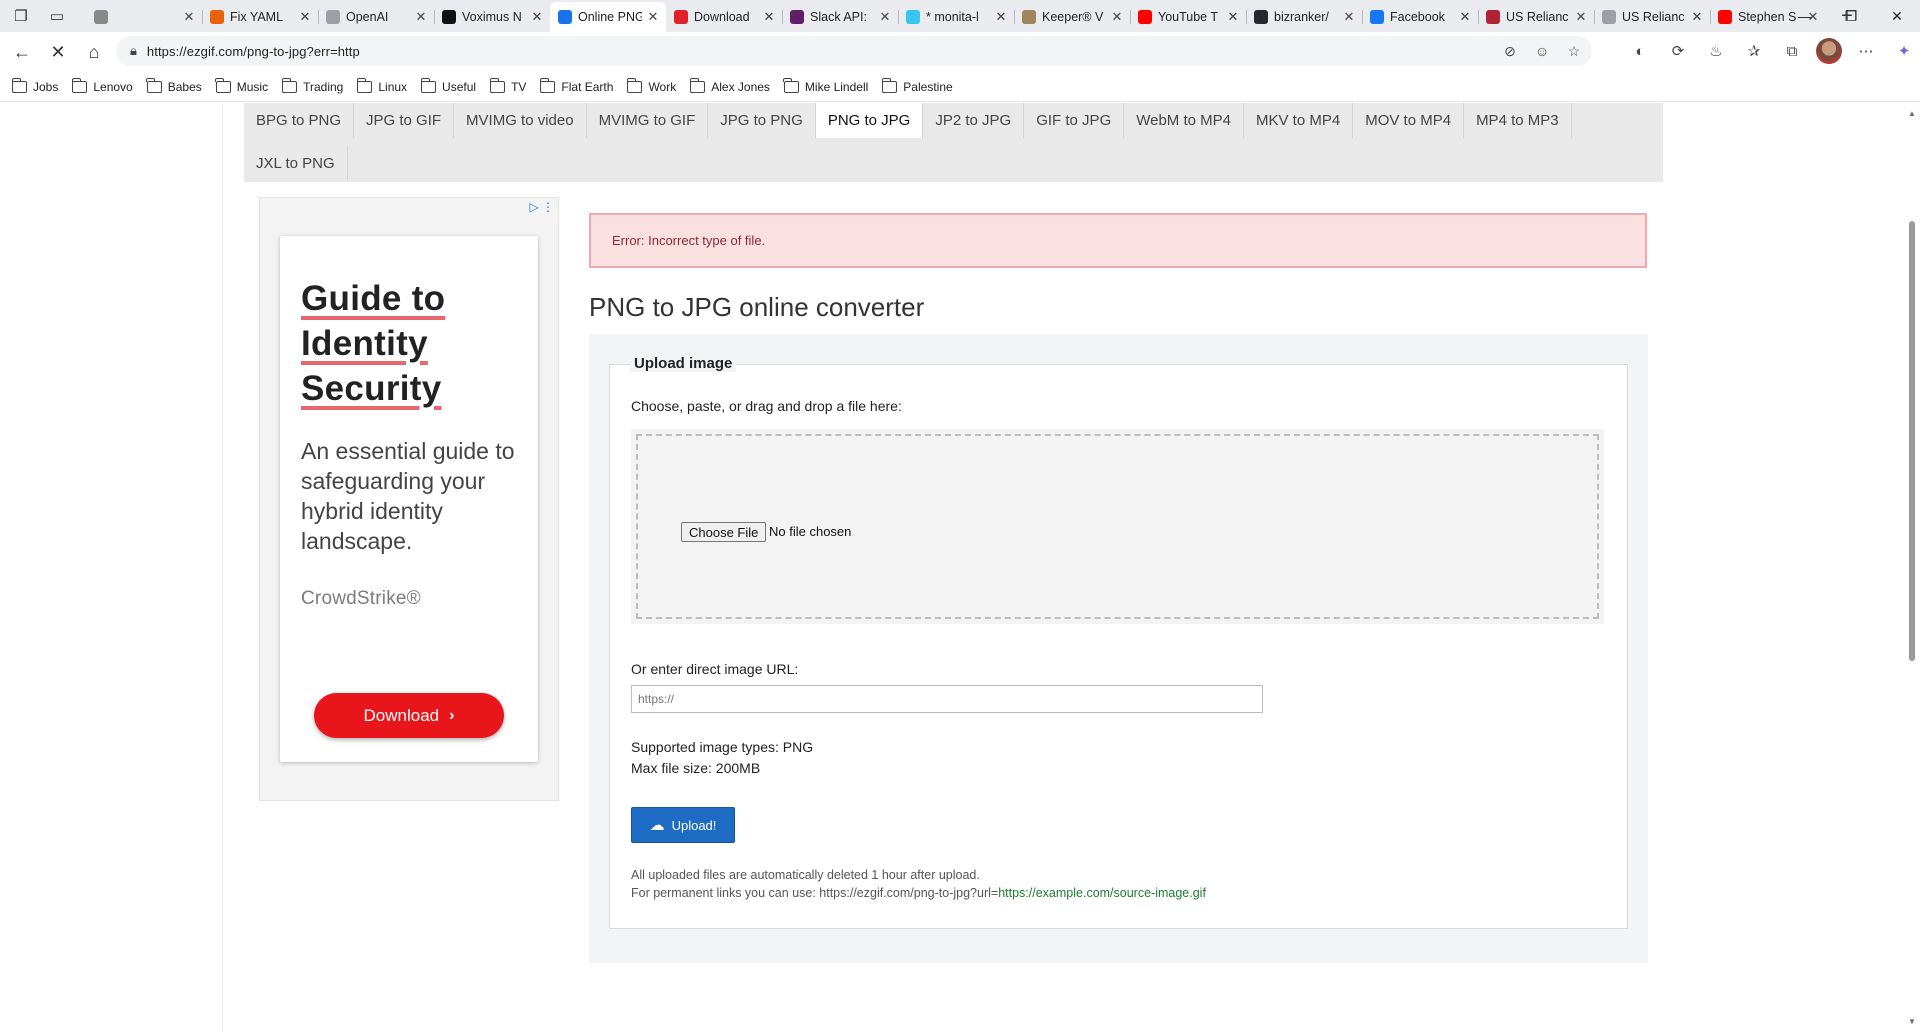 The height and width of the screenshot is (1032, 1920). Describe the element at coordinates (58, 52) in the screenshot. I see `stop-loading-button: ✕` at that location.